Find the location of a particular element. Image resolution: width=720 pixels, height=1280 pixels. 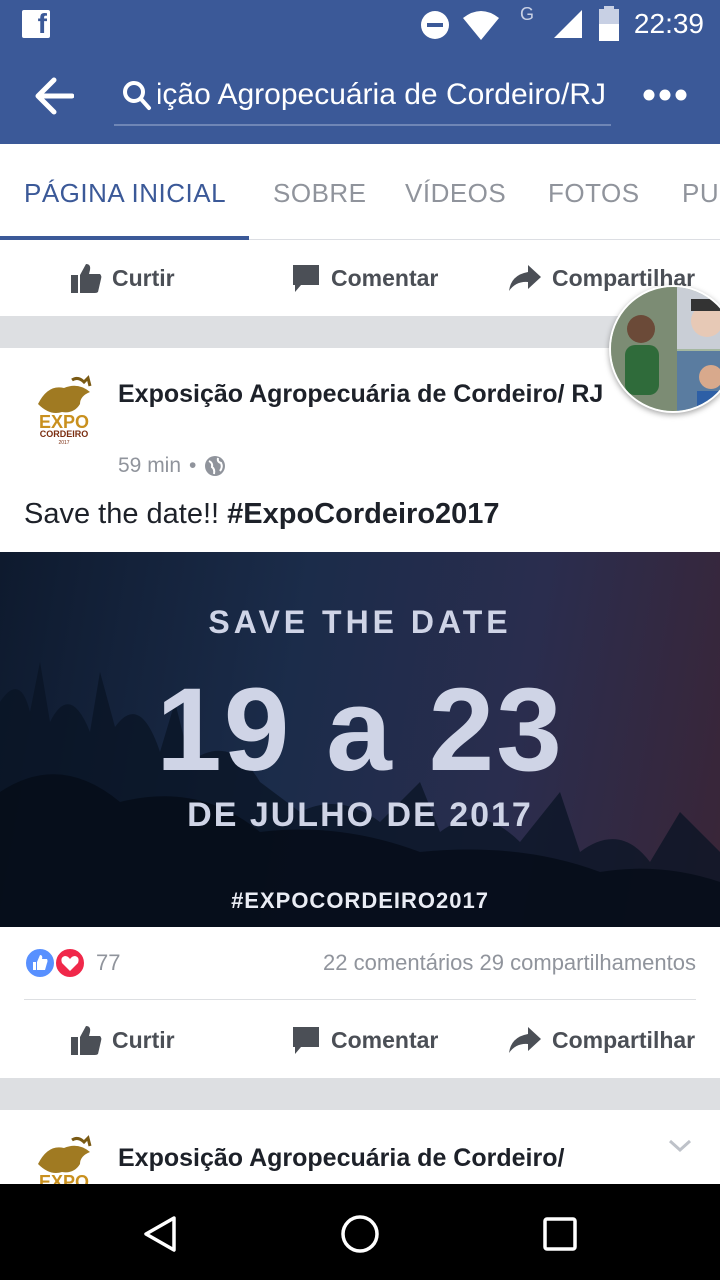

post-stats: 22 comentários 29 compartilhamentos is located at coordinates (509, 963).